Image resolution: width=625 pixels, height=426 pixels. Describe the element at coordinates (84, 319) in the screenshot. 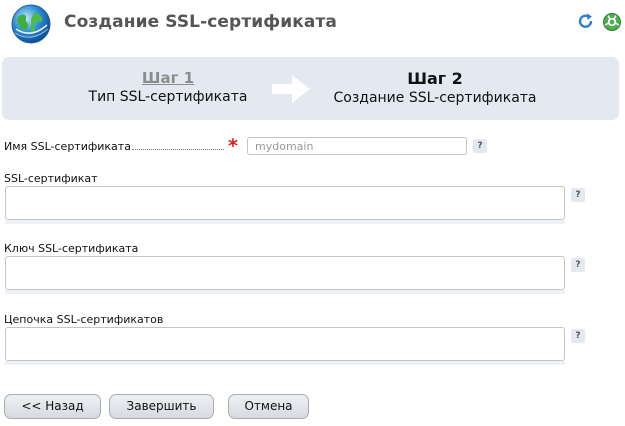

I see `chain-label: Цепочка SSL-сертификатов` at that location.